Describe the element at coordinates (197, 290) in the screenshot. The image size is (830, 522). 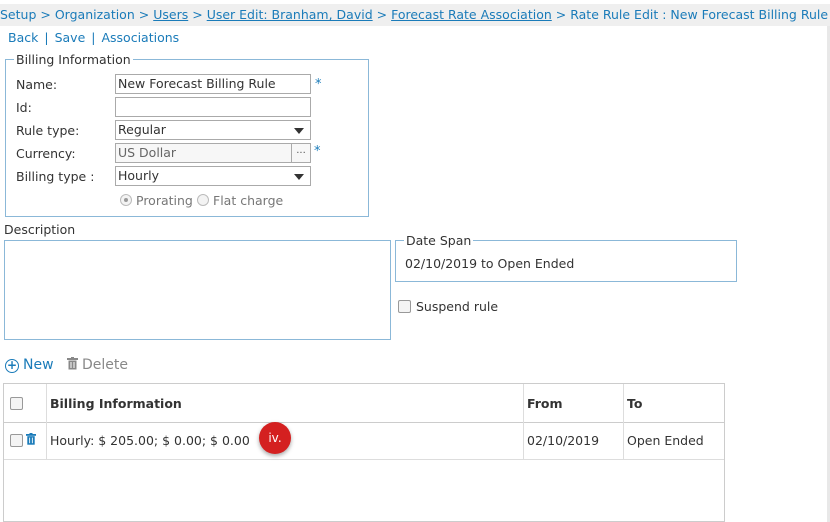
I see `description-textarea` at that location.